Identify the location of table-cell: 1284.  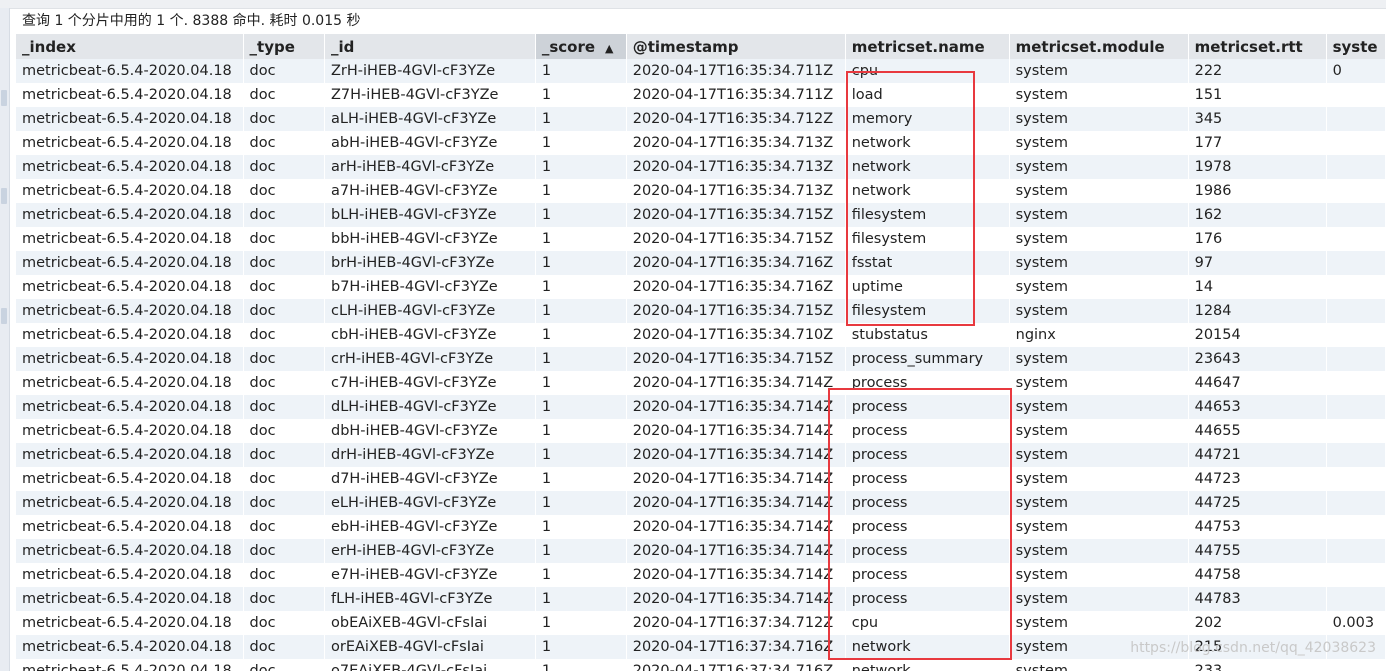
(1257, 311).